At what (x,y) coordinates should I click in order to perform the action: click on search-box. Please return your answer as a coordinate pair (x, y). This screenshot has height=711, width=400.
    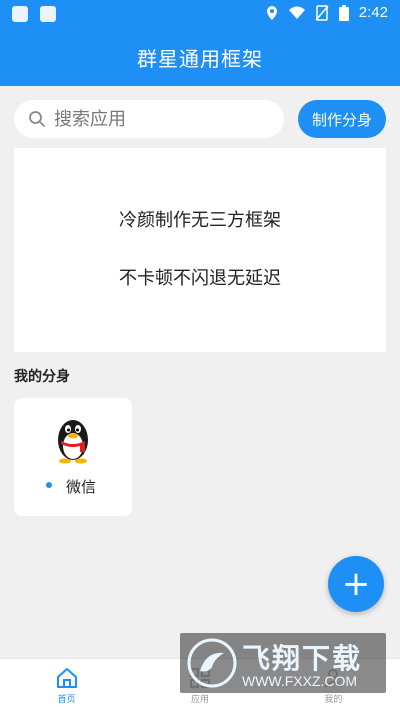
    Looking at the image, I should click on (149, 119).